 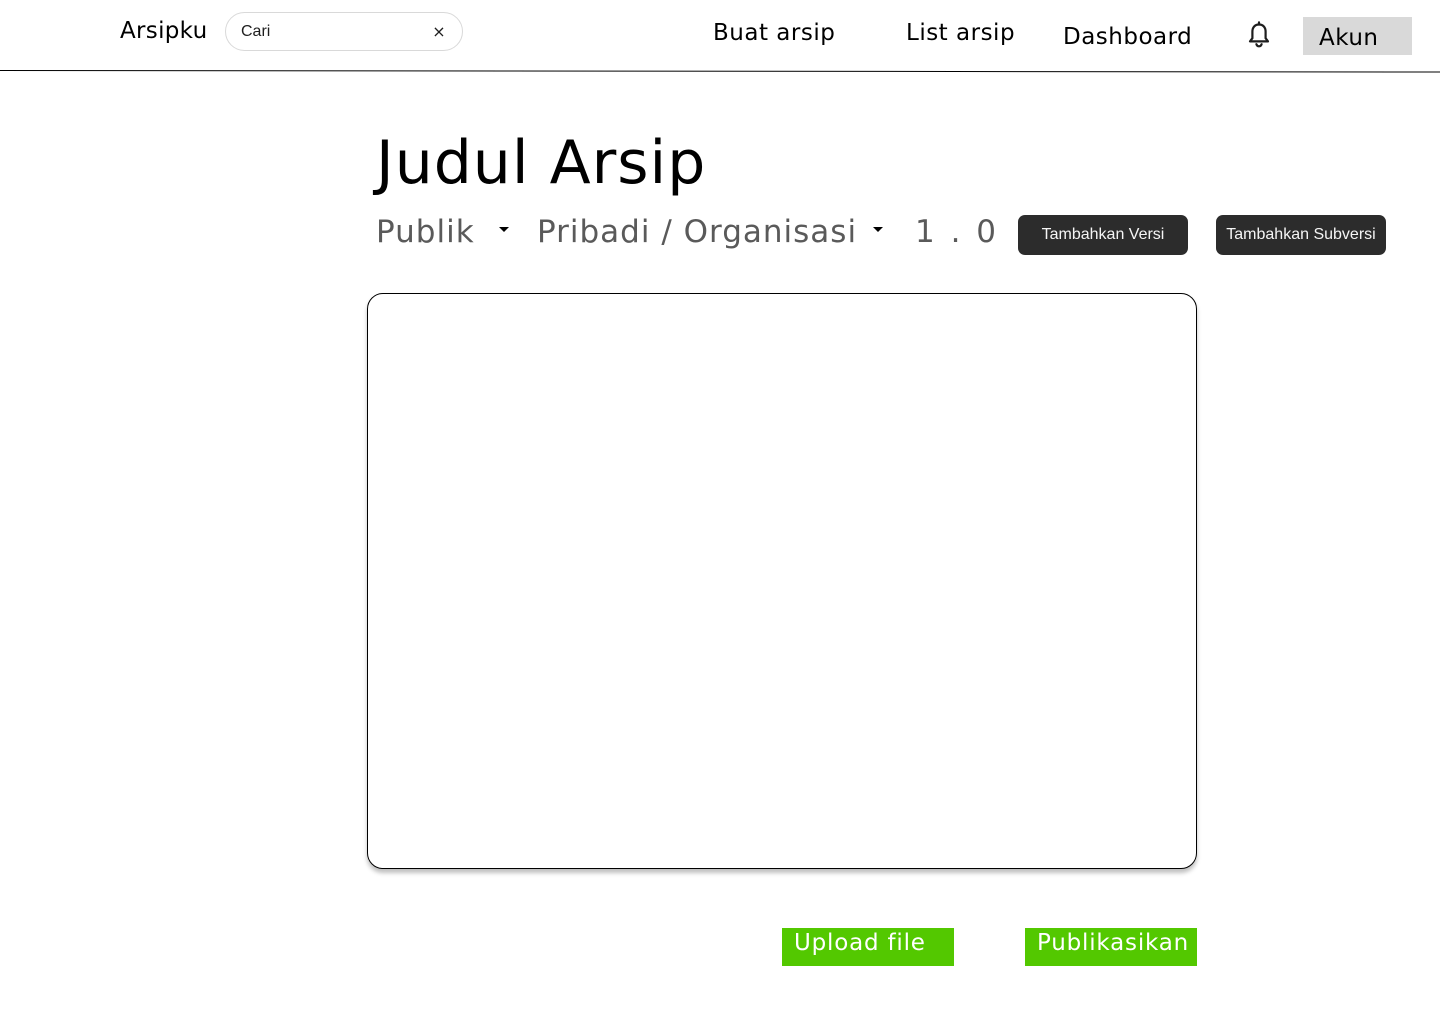 I want to click on add-version-button: Tambahkan Versi, so click(x=1103, y=235).